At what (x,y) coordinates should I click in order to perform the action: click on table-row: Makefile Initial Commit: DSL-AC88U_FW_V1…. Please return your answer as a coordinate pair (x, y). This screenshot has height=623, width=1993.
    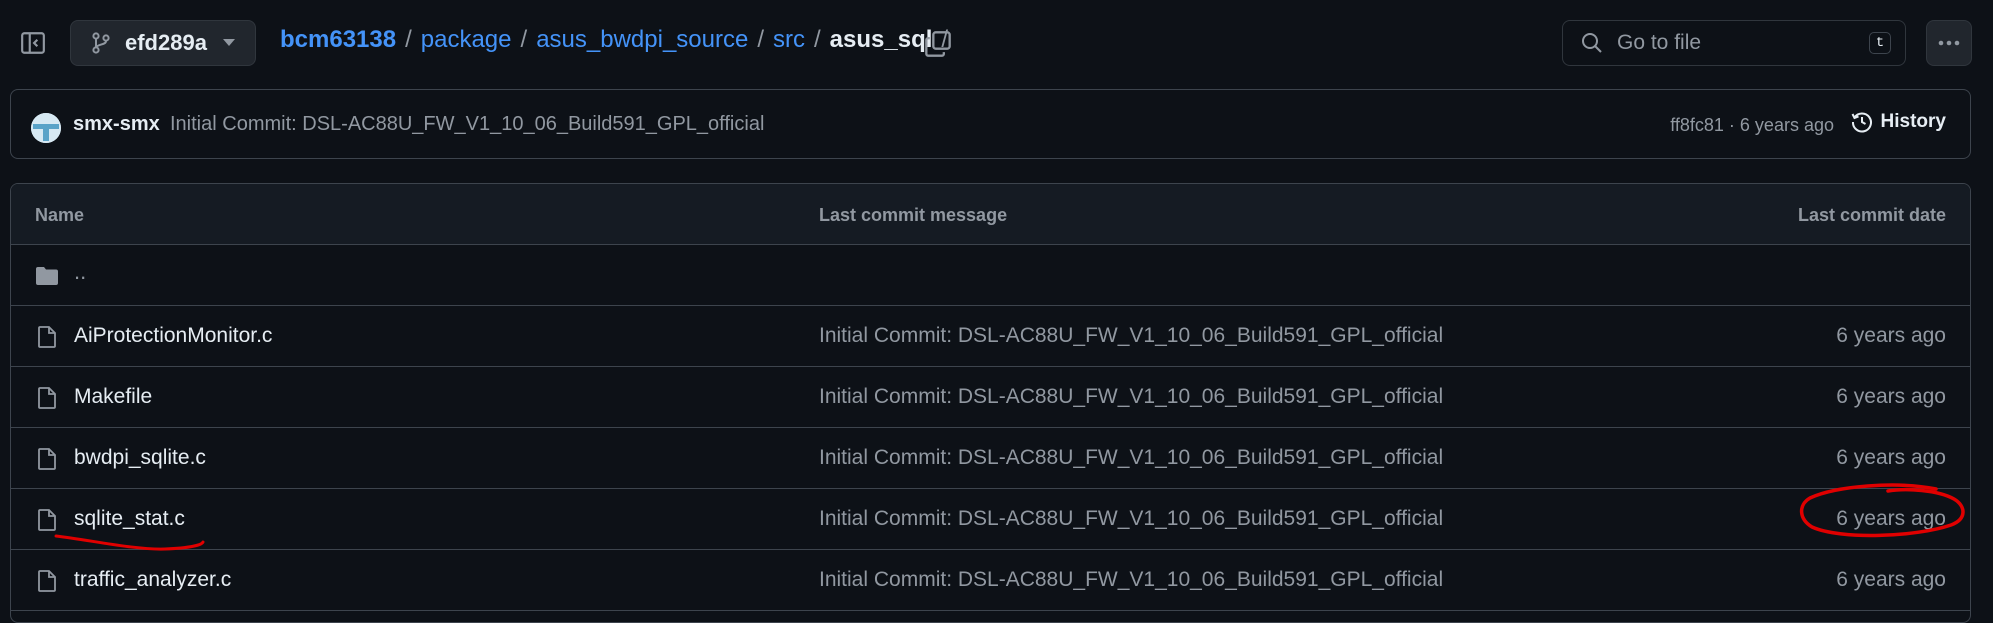
    Looking at the image, I should click on (990, 397).